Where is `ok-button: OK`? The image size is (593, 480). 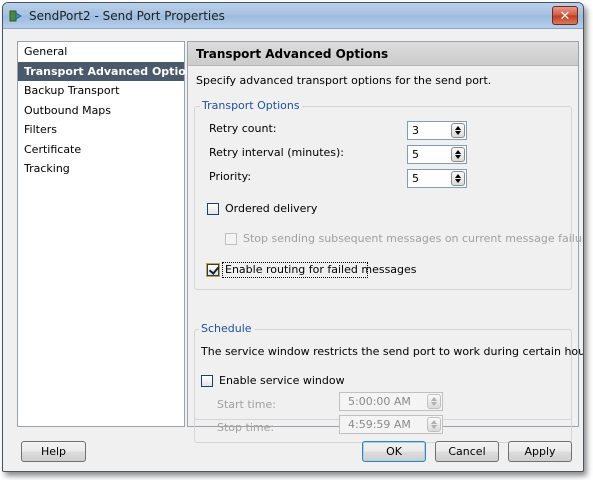 ok-button: OK is located at coordinates (394, 451).